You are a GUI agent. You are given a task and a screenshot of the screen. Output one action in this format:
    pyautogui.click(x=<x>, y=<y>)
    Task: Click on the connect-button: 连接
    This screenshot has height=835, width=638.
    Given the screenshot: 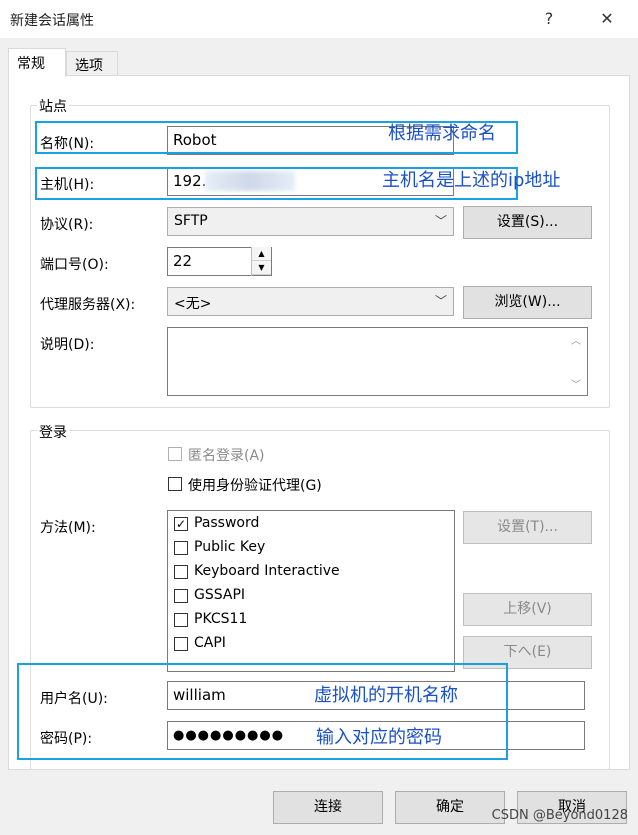 What is the action you would take?
    pyautogui.click(x=328, y=807)
    